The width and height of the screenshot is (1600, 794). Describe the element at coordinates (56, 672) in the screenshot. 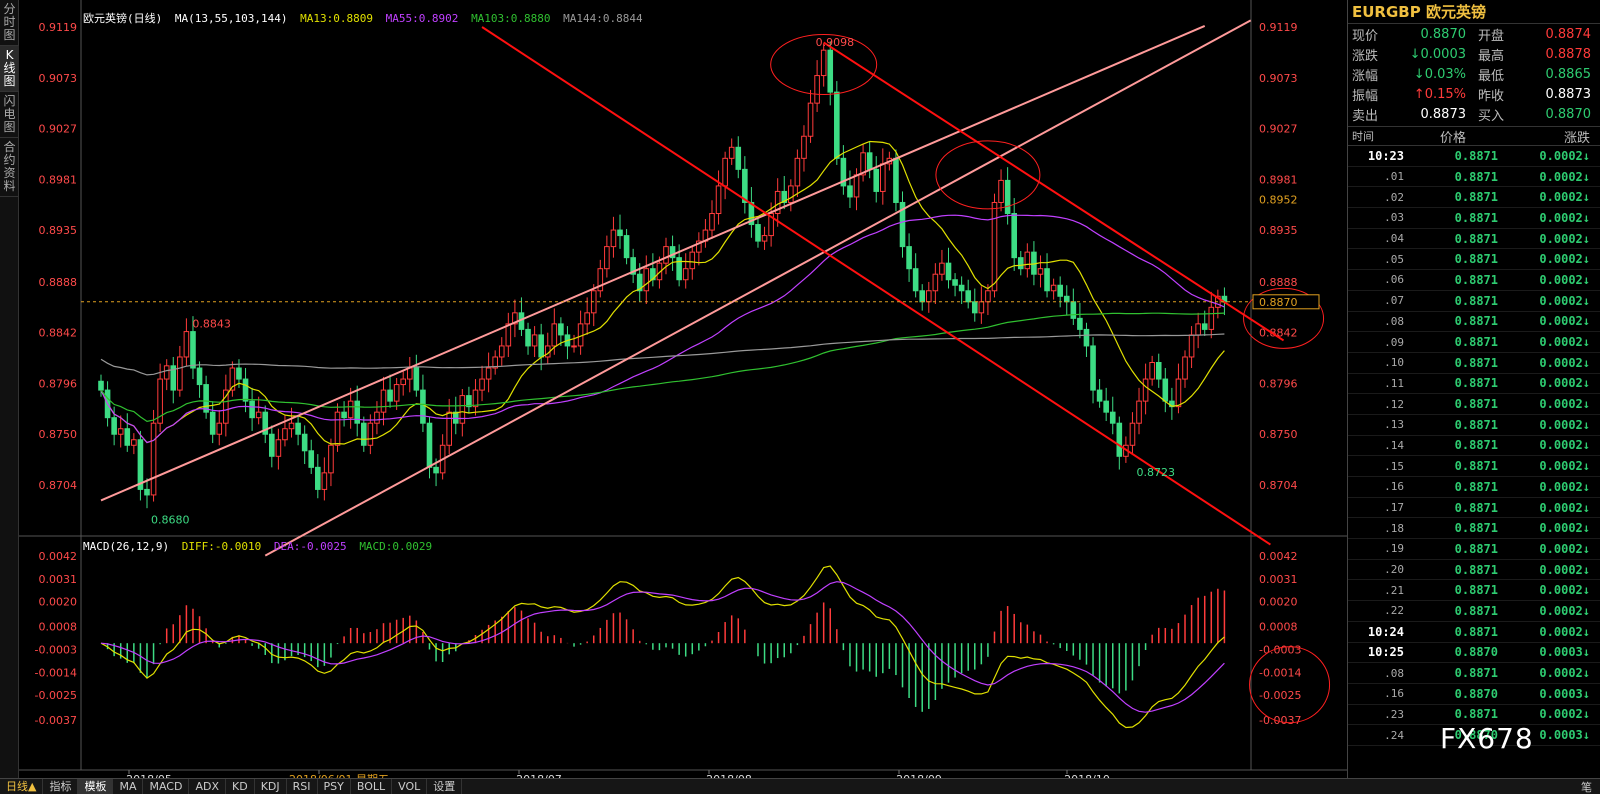

I see `macd-axis-label-left: -0.0014` at that location.